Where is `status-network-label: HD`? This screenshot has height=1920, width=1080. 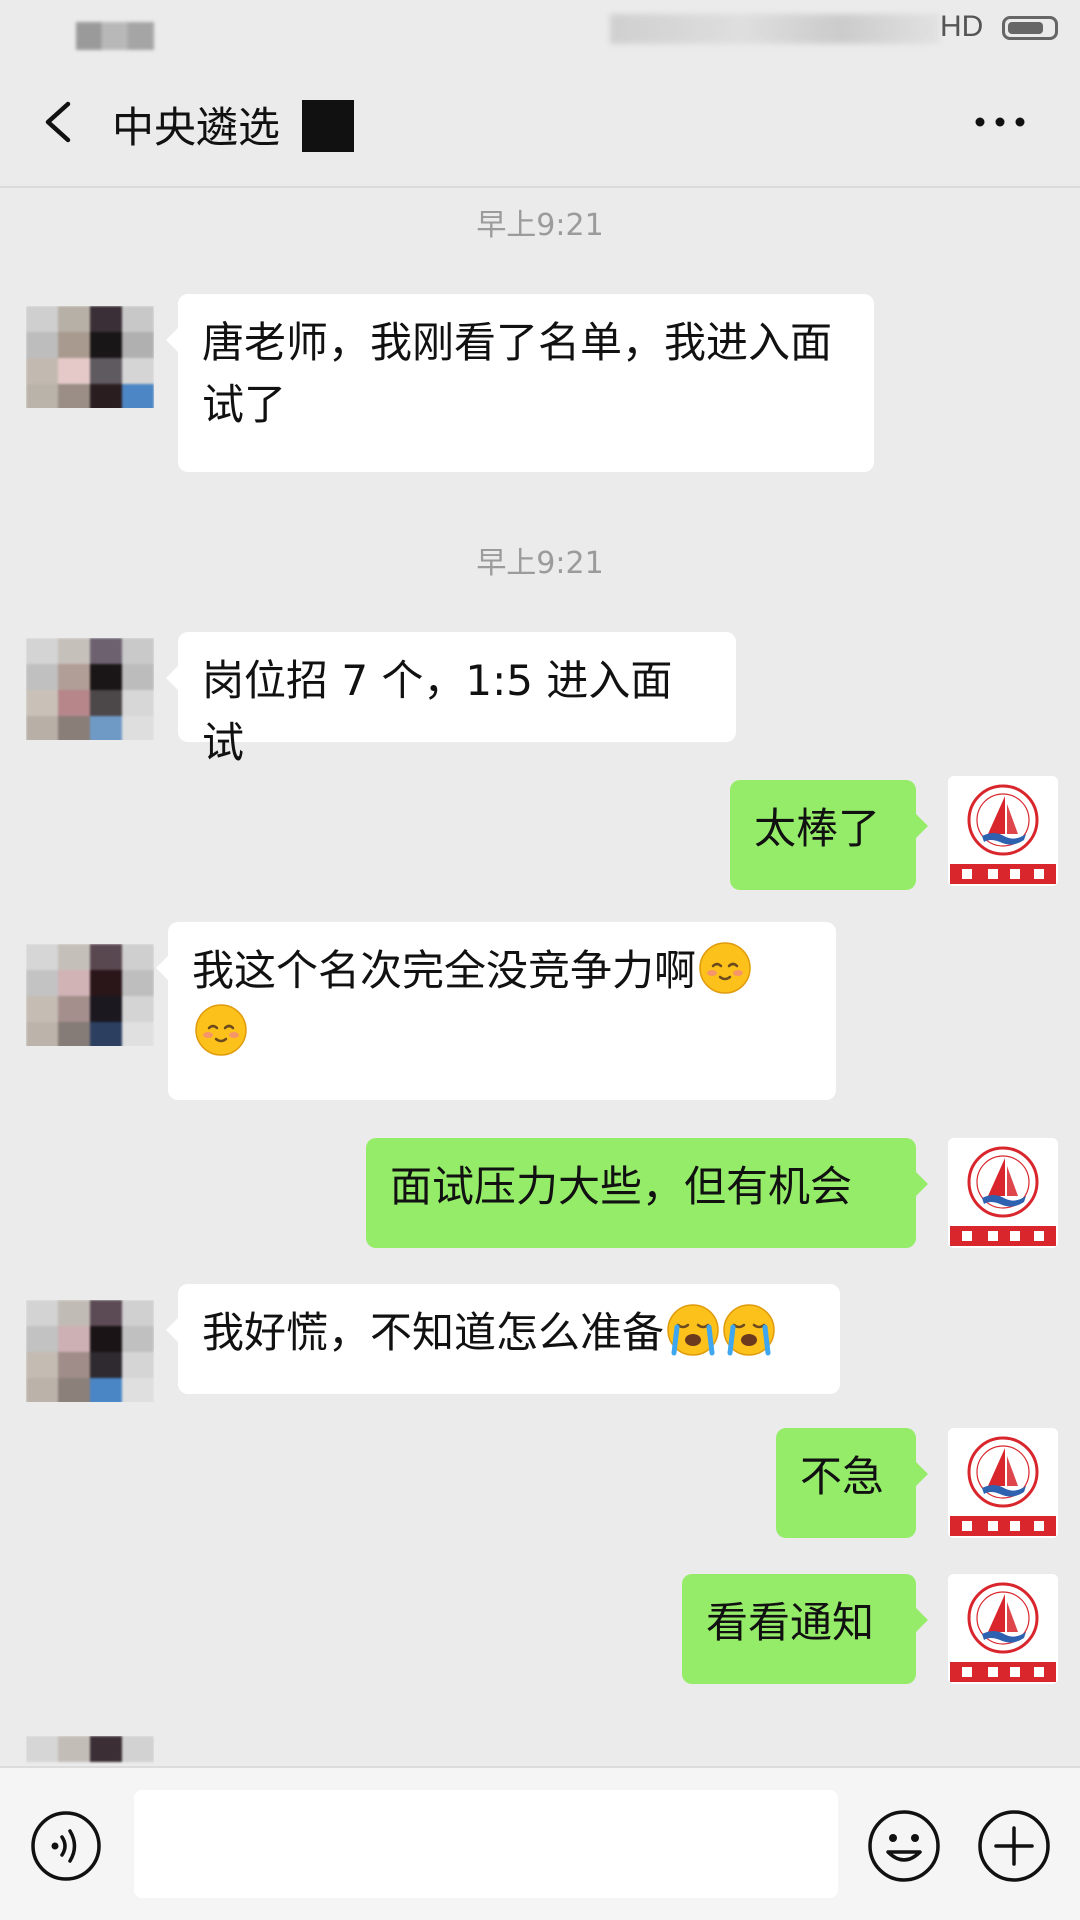
status-network-label: HD is located at coordinates (962, 26).